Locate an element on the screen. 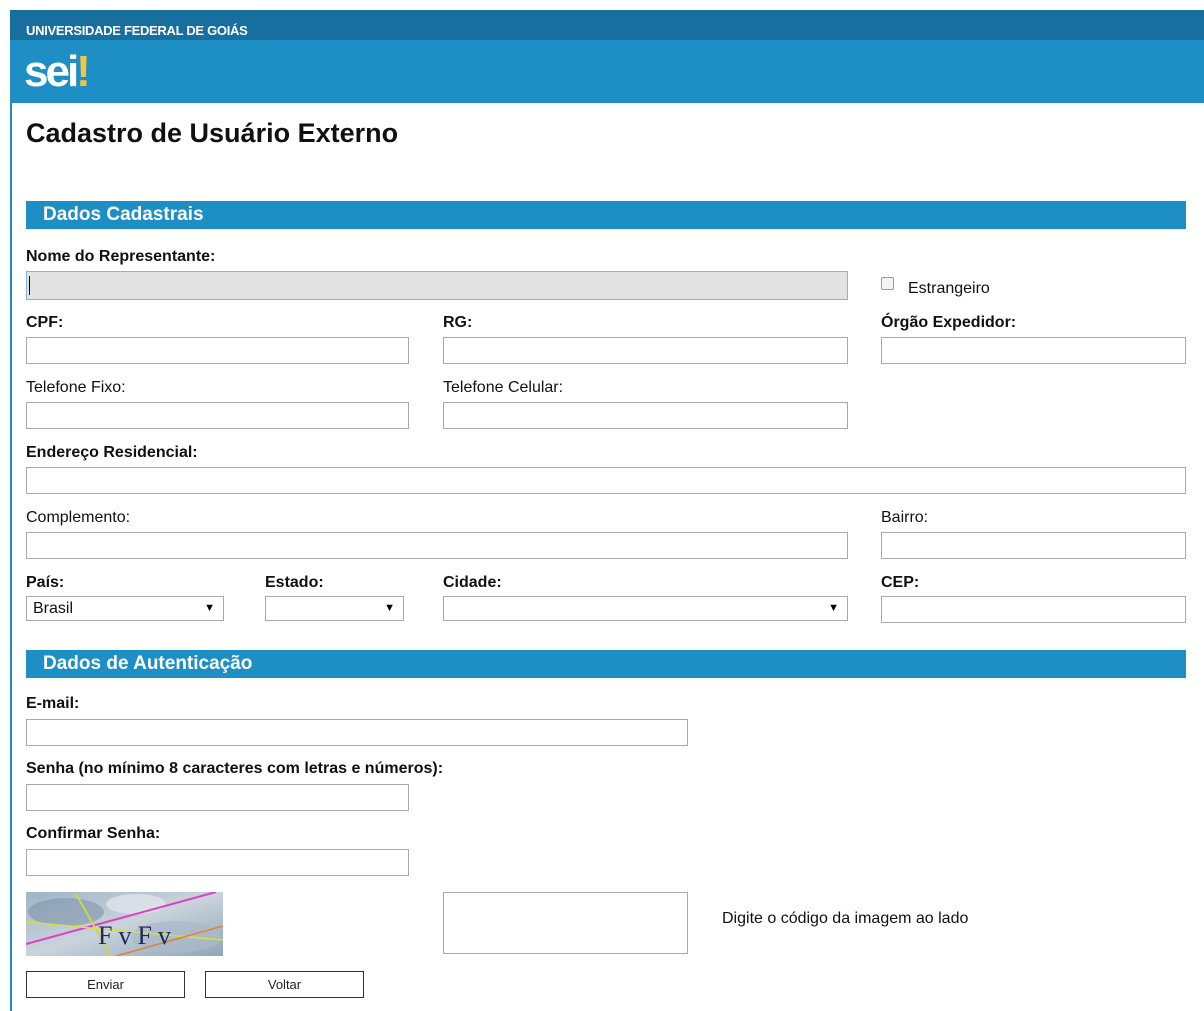  cpf-label: CPF: is located at coordinates (45, 322).